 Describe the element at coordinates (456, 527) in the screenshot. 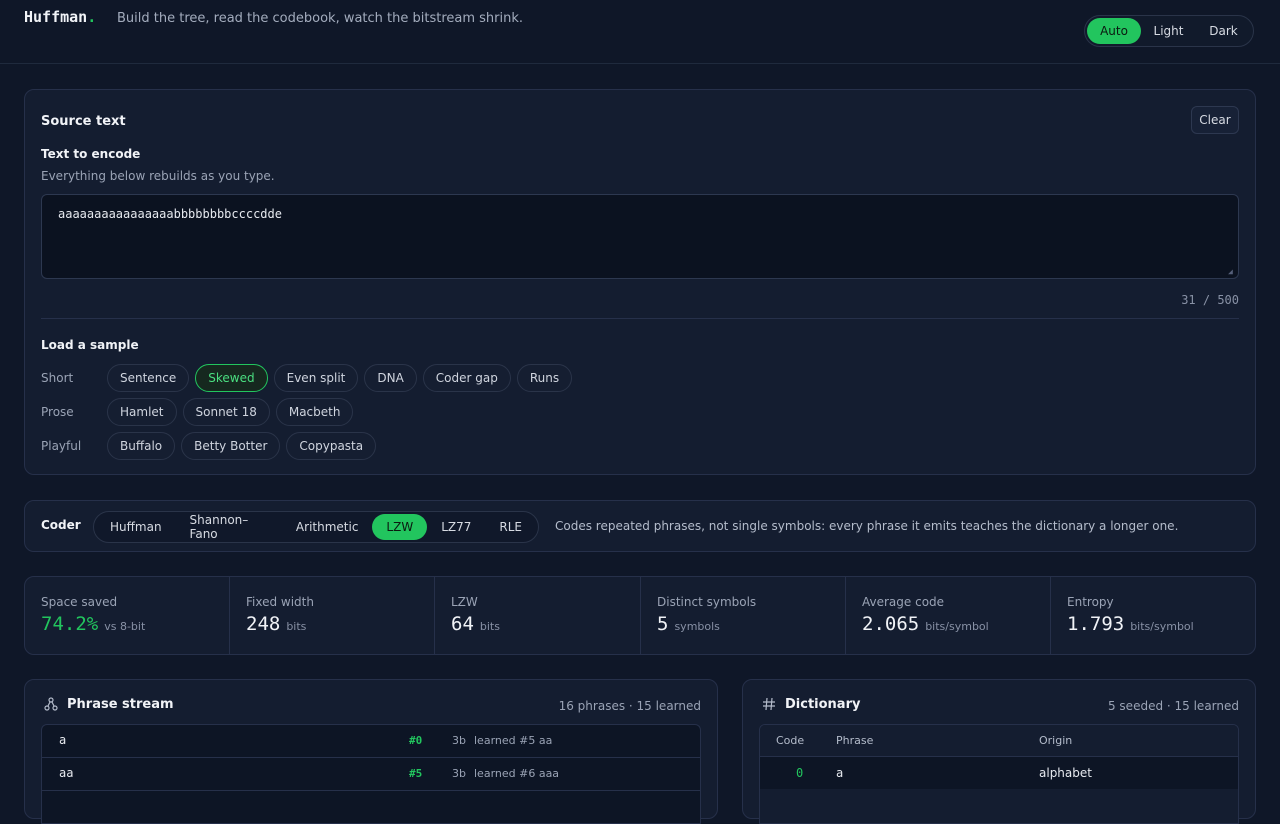

I see `coder-option-lz77: LZ77` at that location.